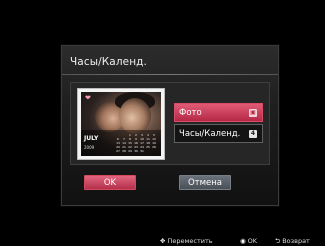 Image resolution: width=325 pixels, height=246 pixels. Describe the element at coordinates (108, 62) in the screenshot. I see `dialog-title: Часы/Календ.` at that location.